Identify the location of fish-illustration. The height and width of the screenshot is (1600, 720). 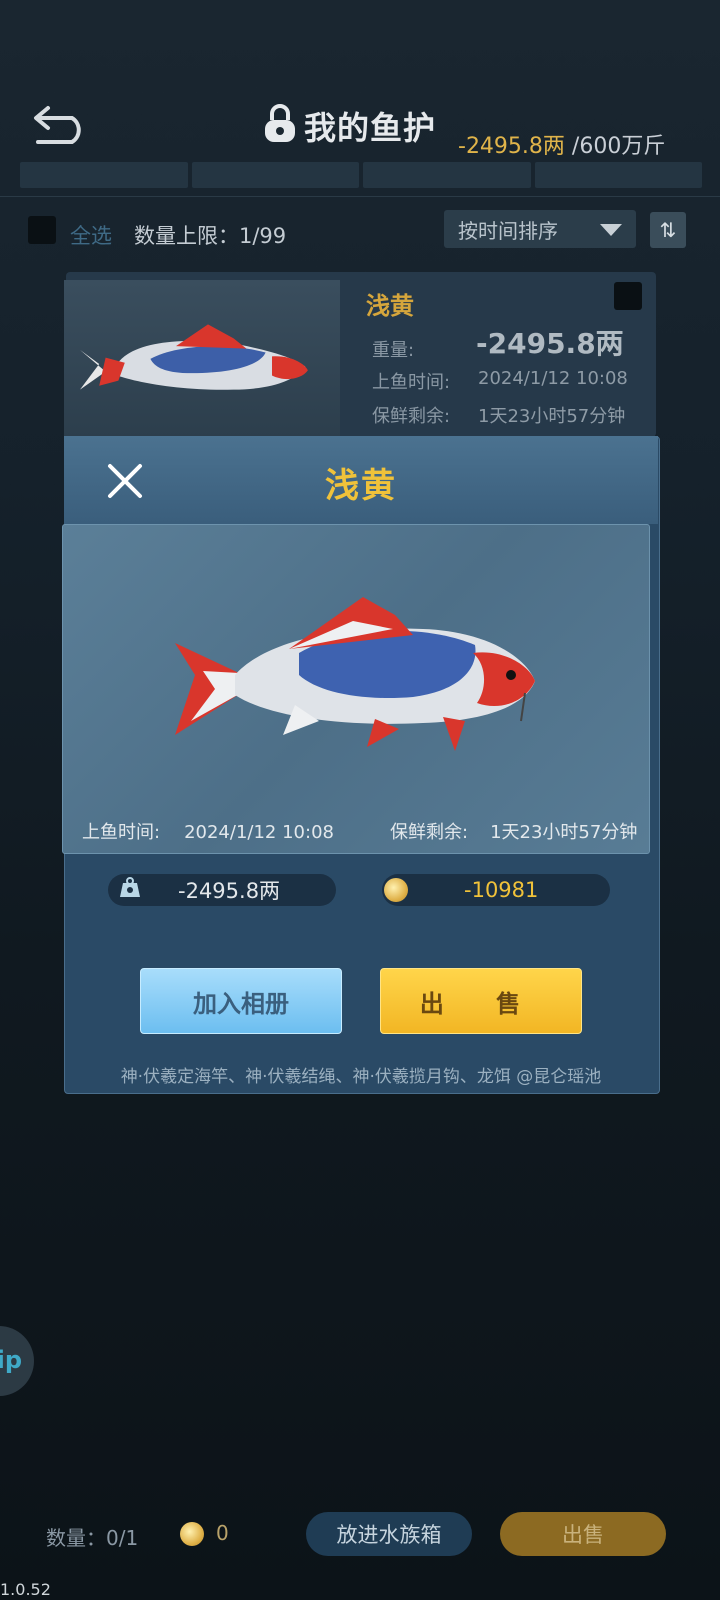
(355, 674).